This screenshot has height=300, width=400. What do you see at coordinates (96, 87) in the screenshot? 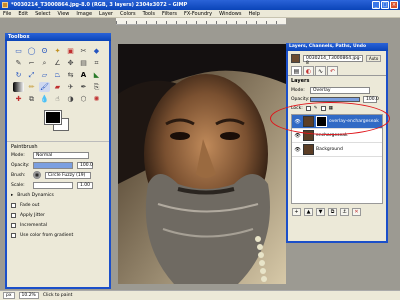
I see `clone-icon: ⎘` at bounding box center [96, 87].